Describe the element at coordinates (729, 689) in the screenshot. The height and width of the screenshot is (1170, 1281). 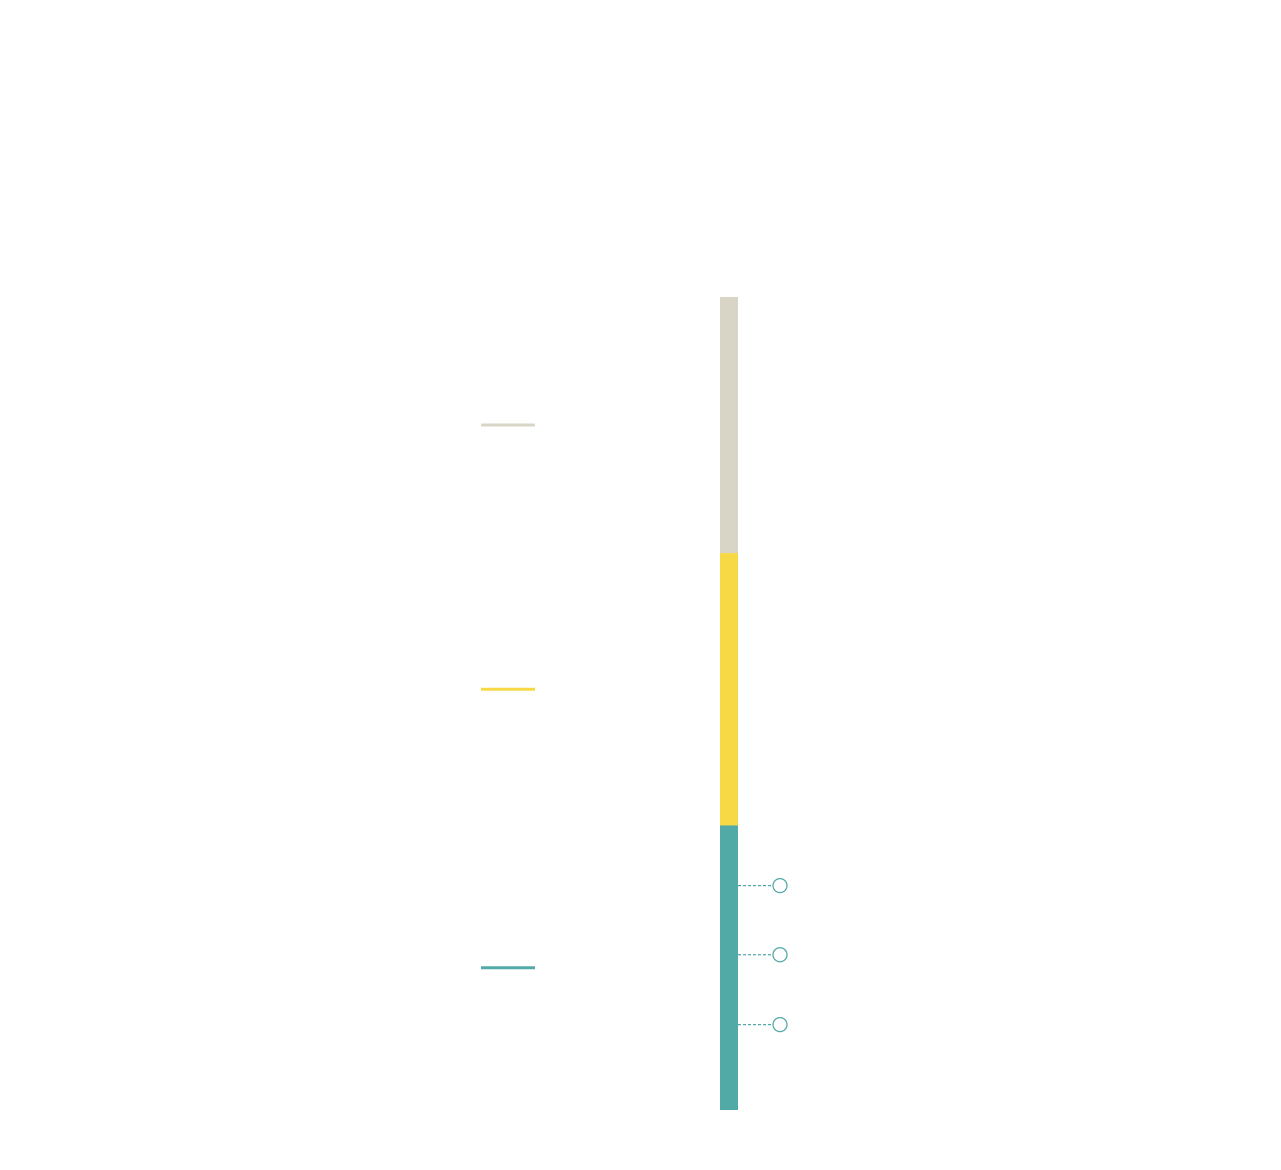
I see `bar-segment-yellow` at that location.